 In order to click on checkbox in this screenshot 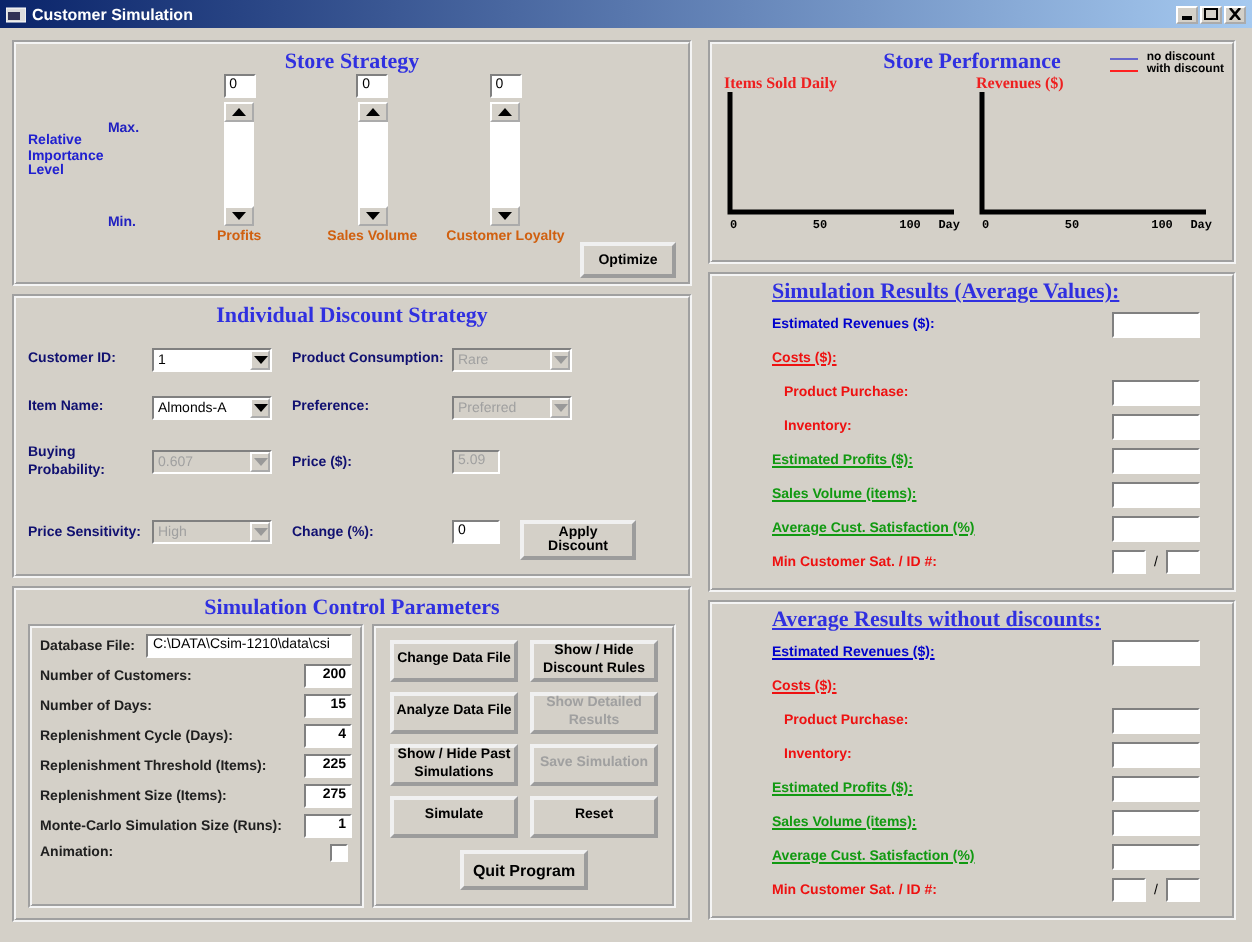, I will do `click(339, 853)`.